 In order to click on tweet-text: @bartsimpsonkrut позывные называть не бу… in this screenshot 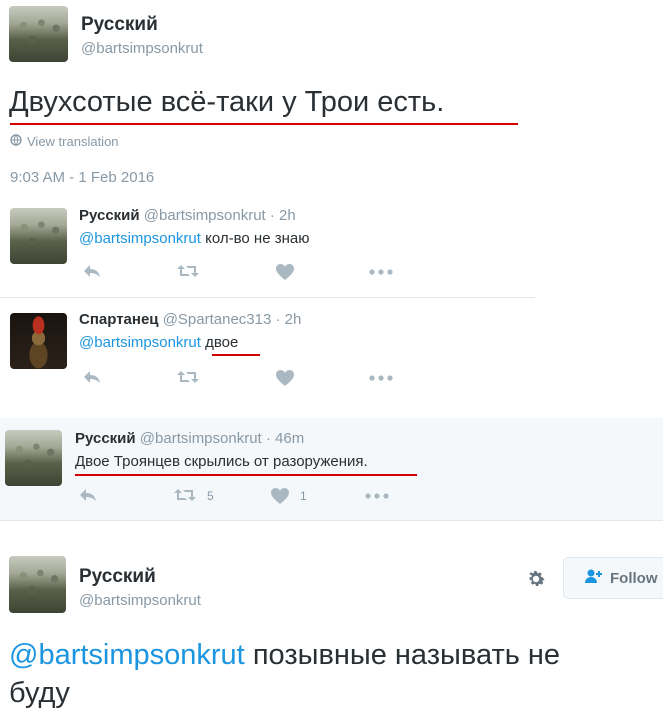, I will do `click(336, 674)`.